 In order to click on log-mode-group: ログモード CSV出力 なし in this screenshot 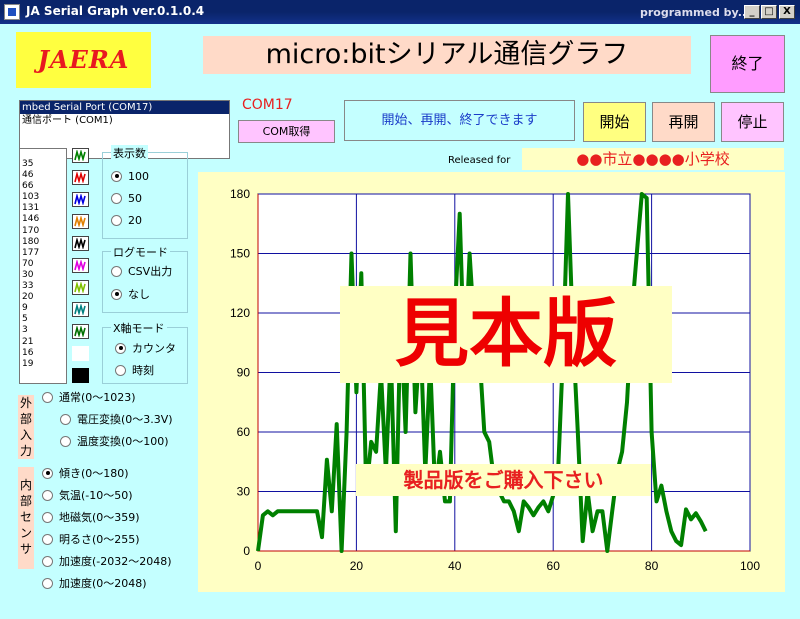, I will do `click(145, 278)`.